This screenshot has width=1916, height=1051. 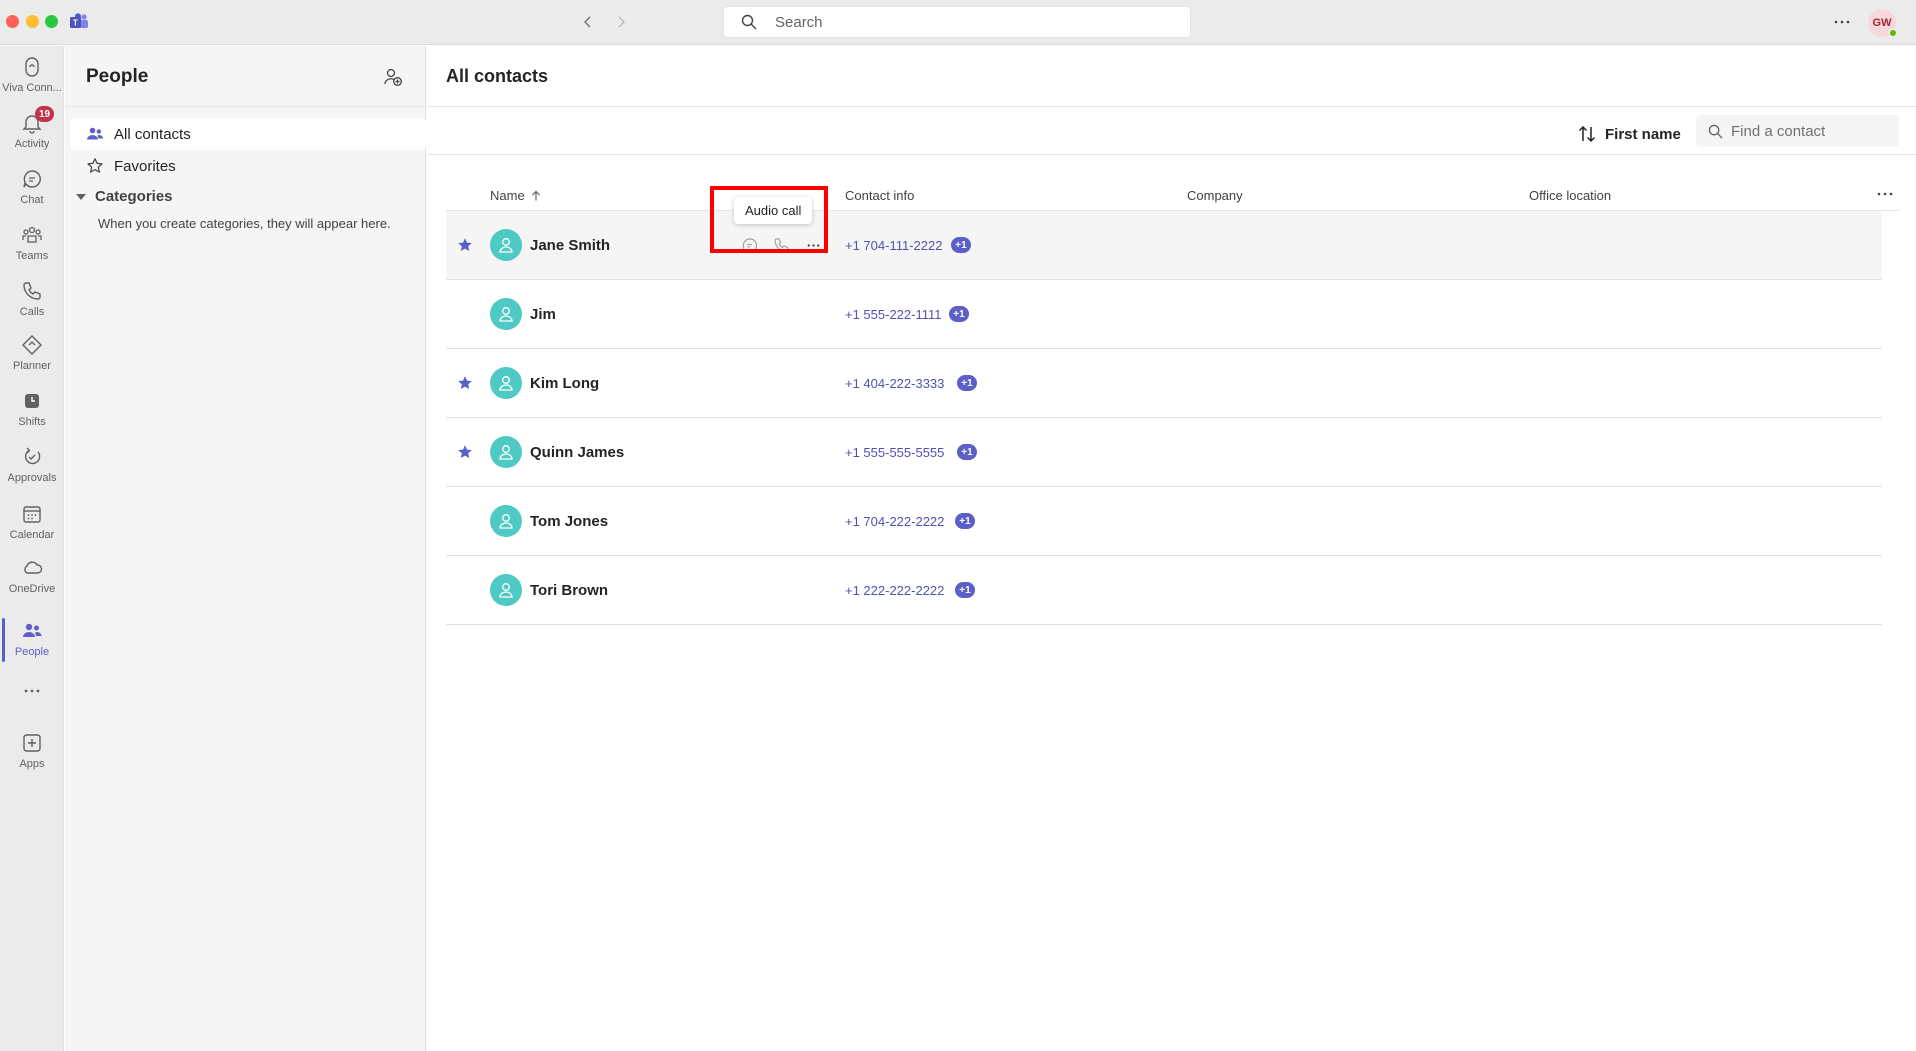 I want to click on pane-divider, so click(x=245, y=106).